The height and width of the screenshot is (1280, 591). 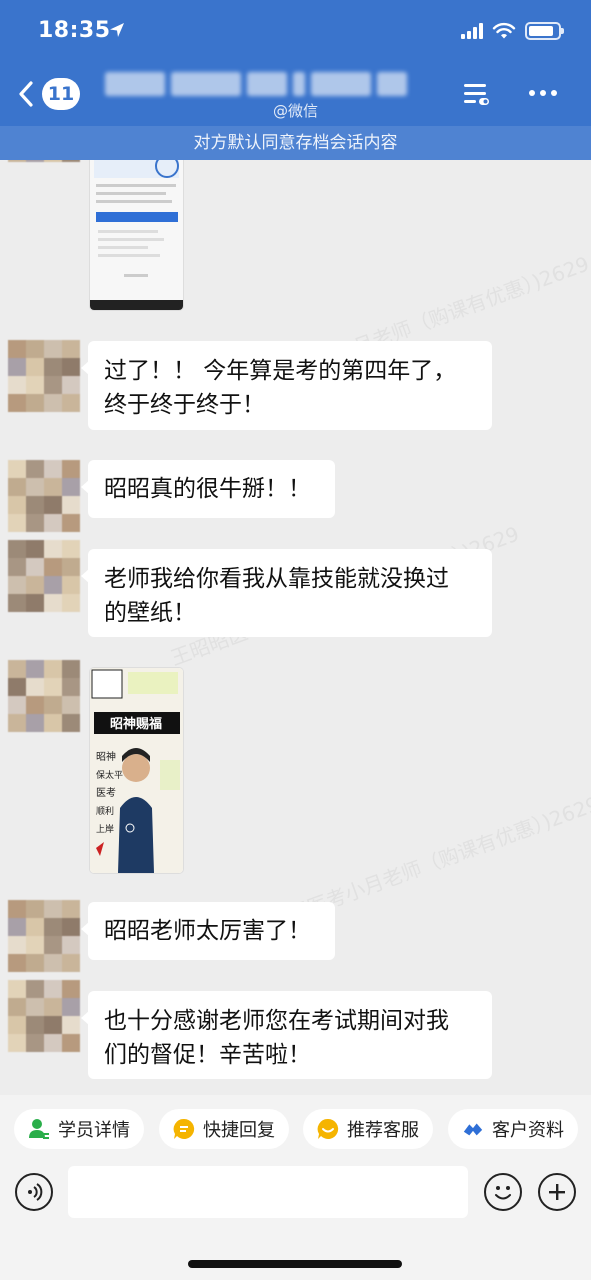 What do you see at coordinates (117, 30) in the screenshot?
I see `location-arrow-icon` at bounding box center [117, 30].